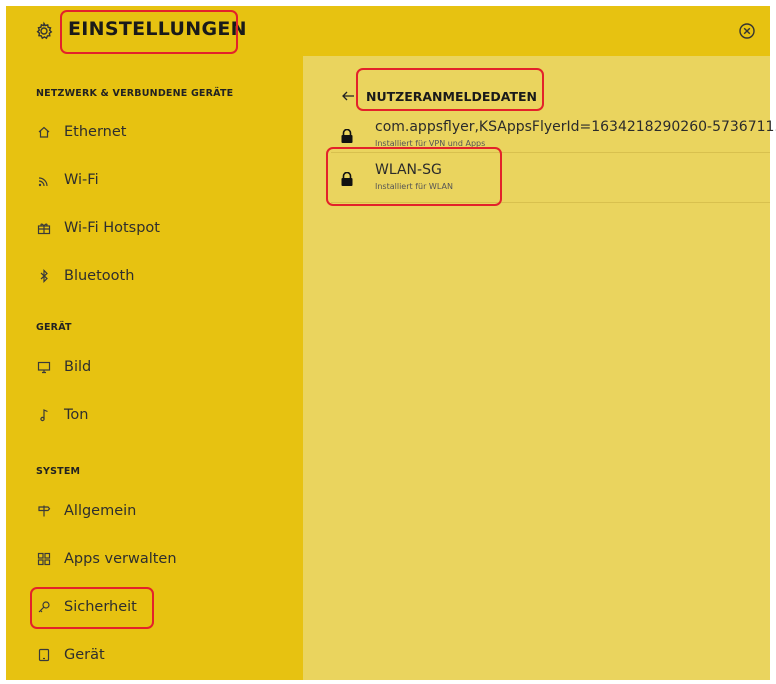 This screenshot has height=684, width=776. I want to click on credential-item: WLAN-SG Installiert für WLAN, so click(536, 178).